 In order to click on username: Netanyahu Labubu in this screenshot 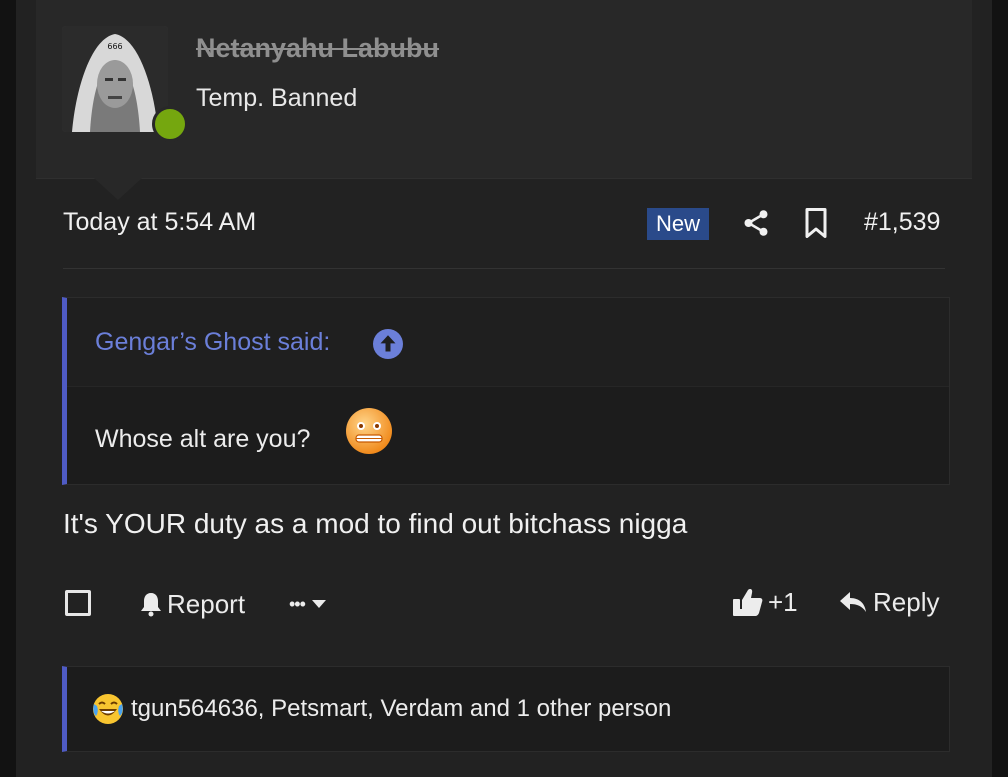, I will do `click(317, 48)`.